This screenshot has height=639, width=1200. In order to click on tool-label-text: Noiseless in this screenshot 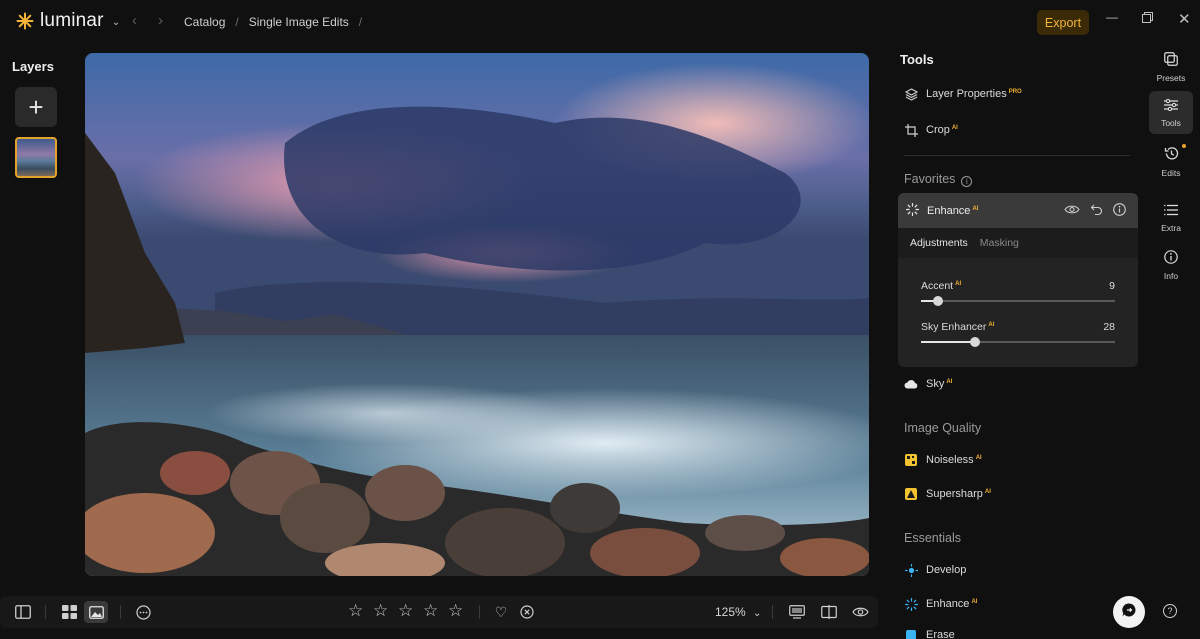, I will do `click(950, 460)`.